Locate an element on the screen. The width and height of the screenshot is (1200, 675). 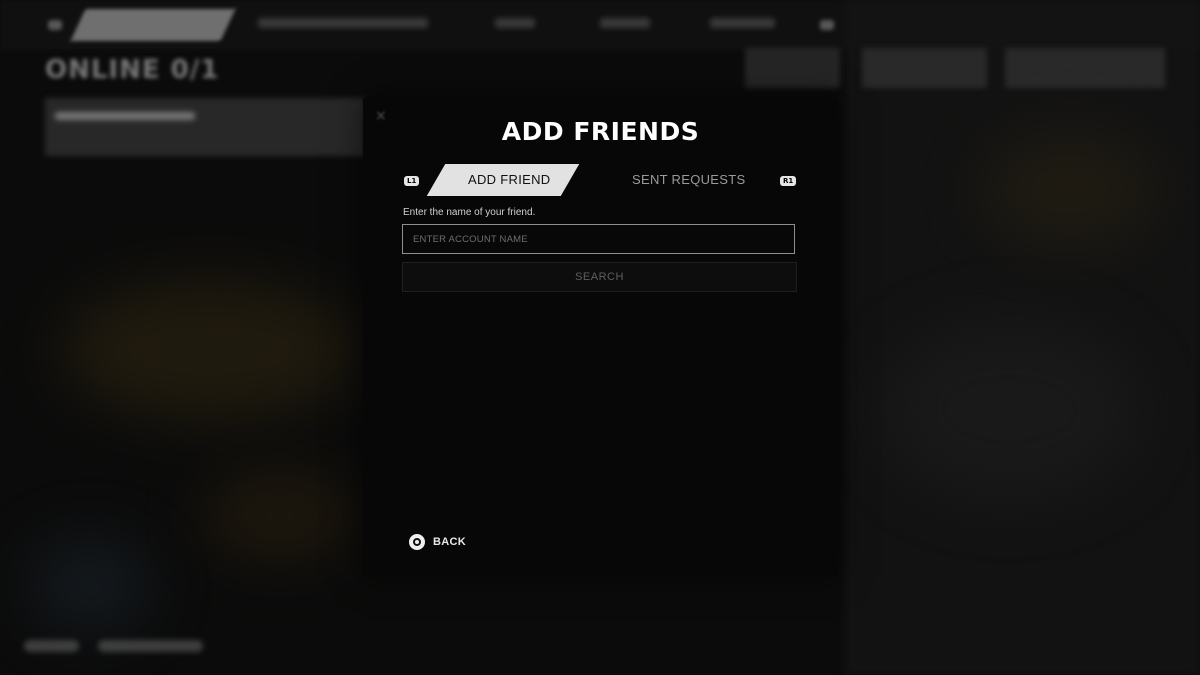
bg-header-button is located at coordinates (792, 68).